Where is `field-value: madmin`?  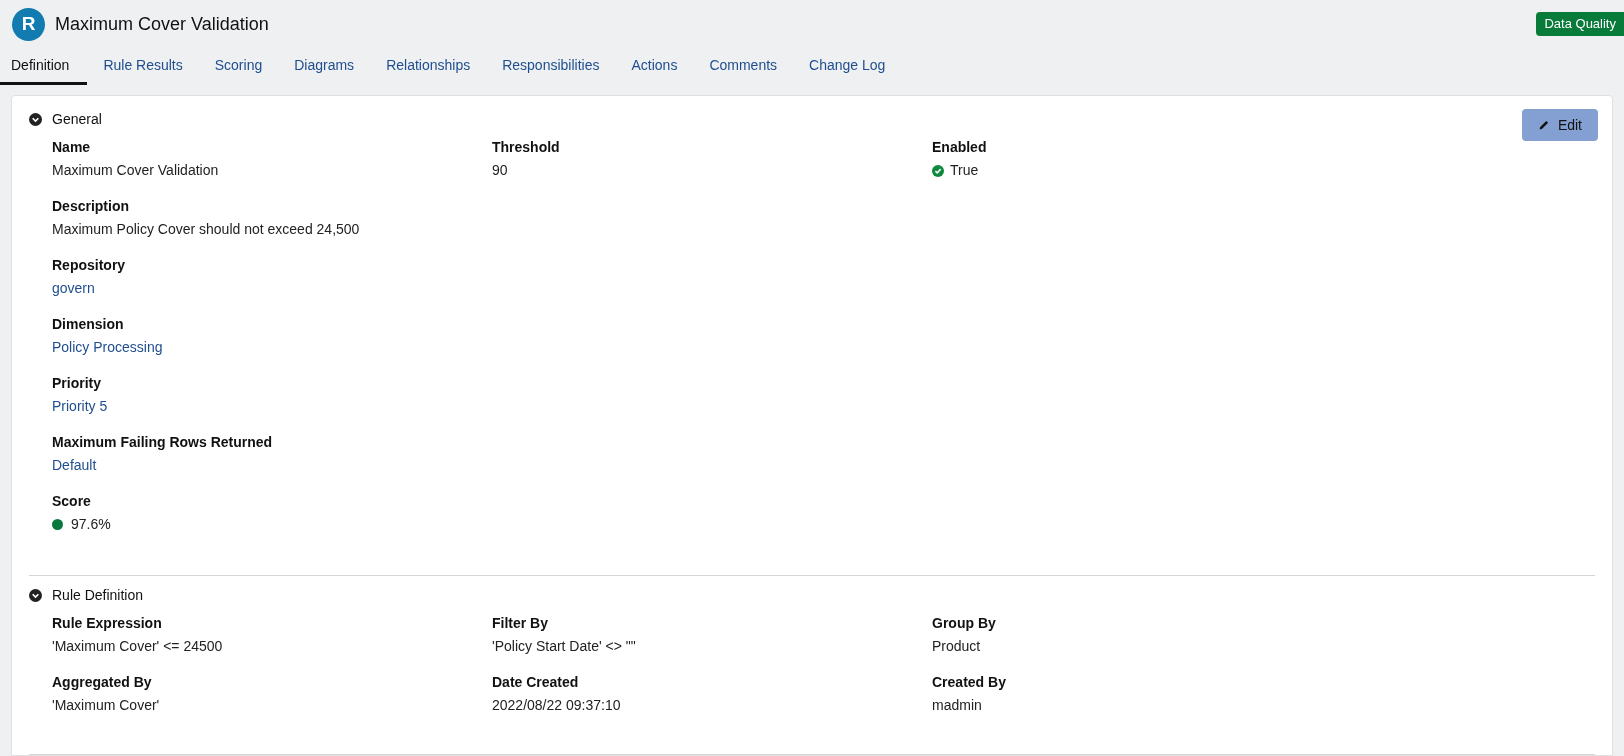
field-value: madmin is located at coordinates (957, 705).